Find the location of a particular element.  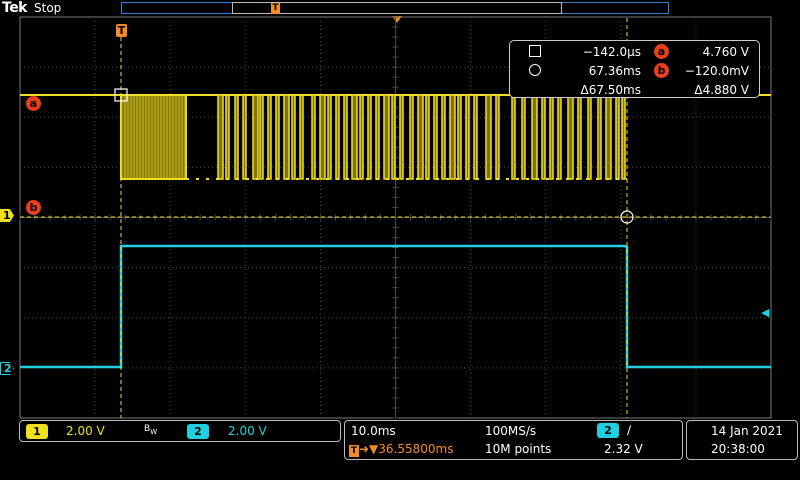

date-label: 14 Jan 2021 is located at coordinates (747, 431).